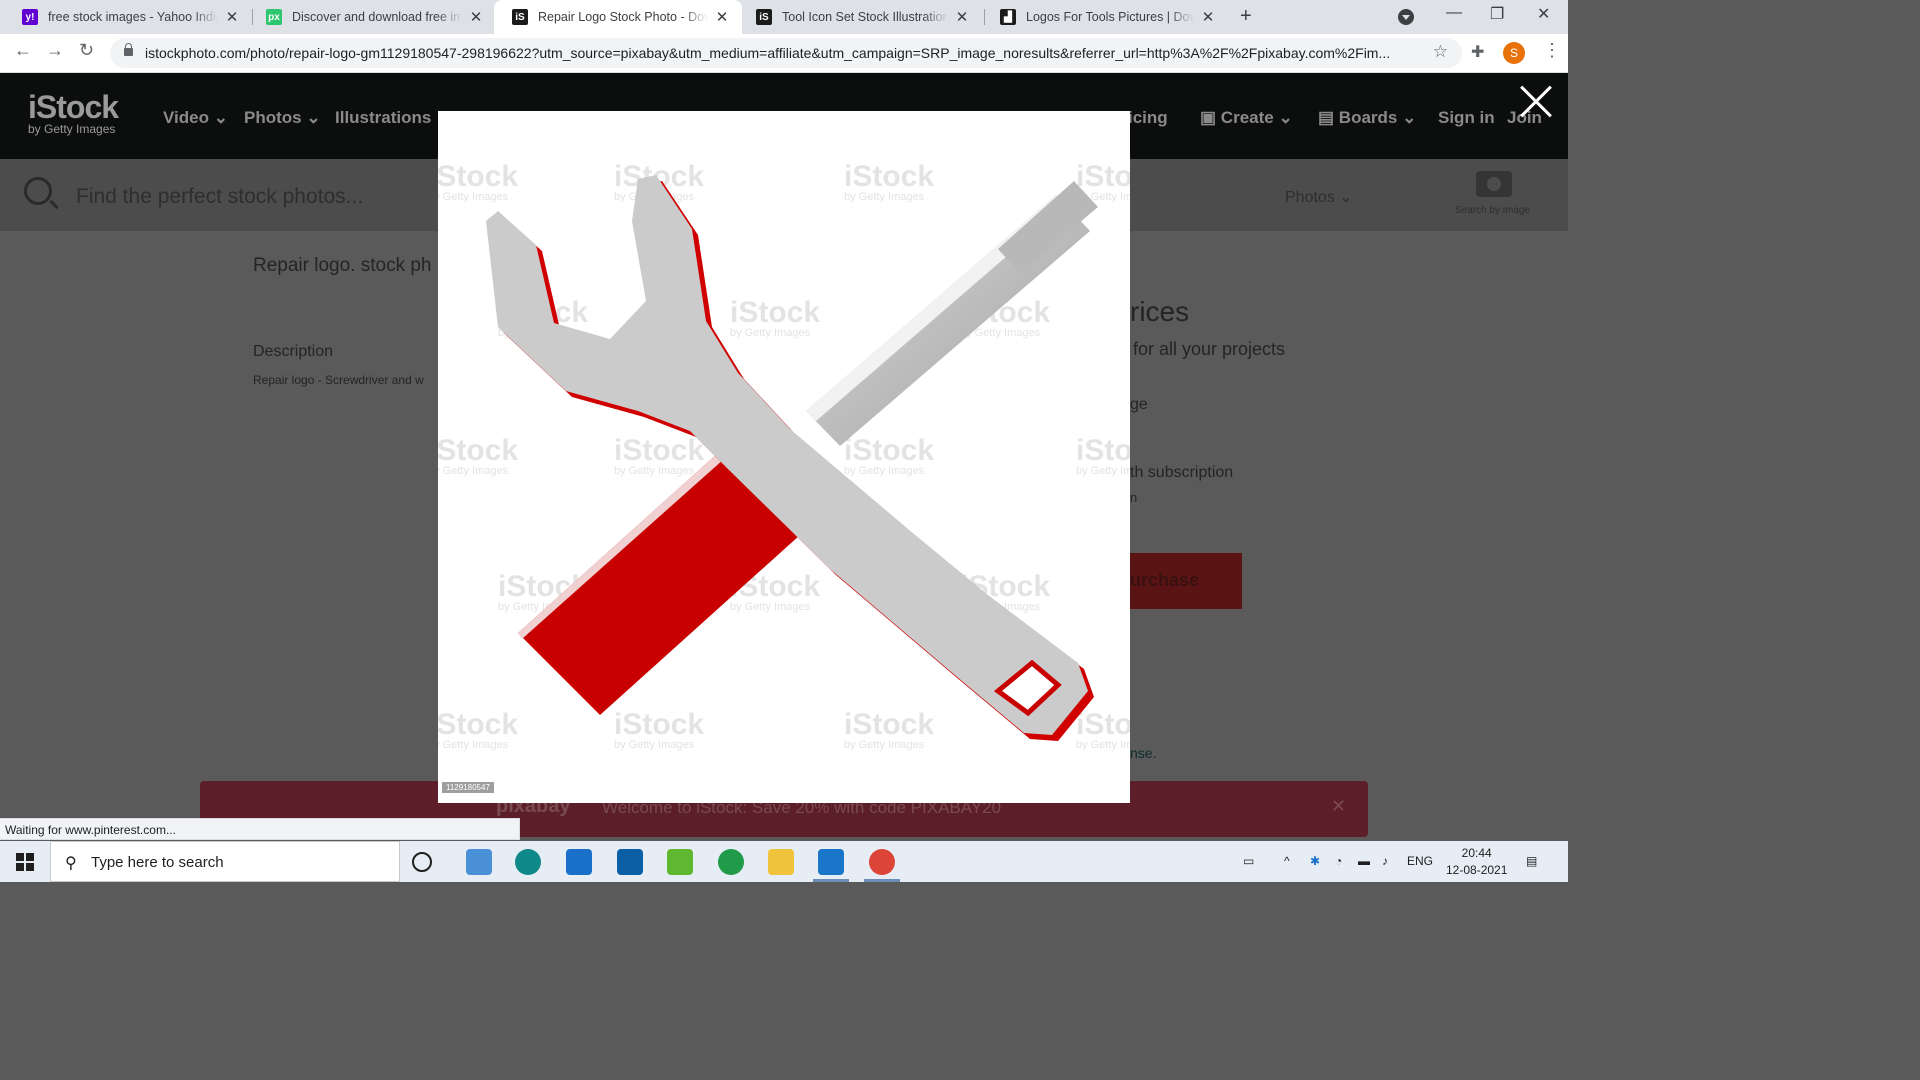  I want to click on window-close-icon: ✕, so click(1543, 14).